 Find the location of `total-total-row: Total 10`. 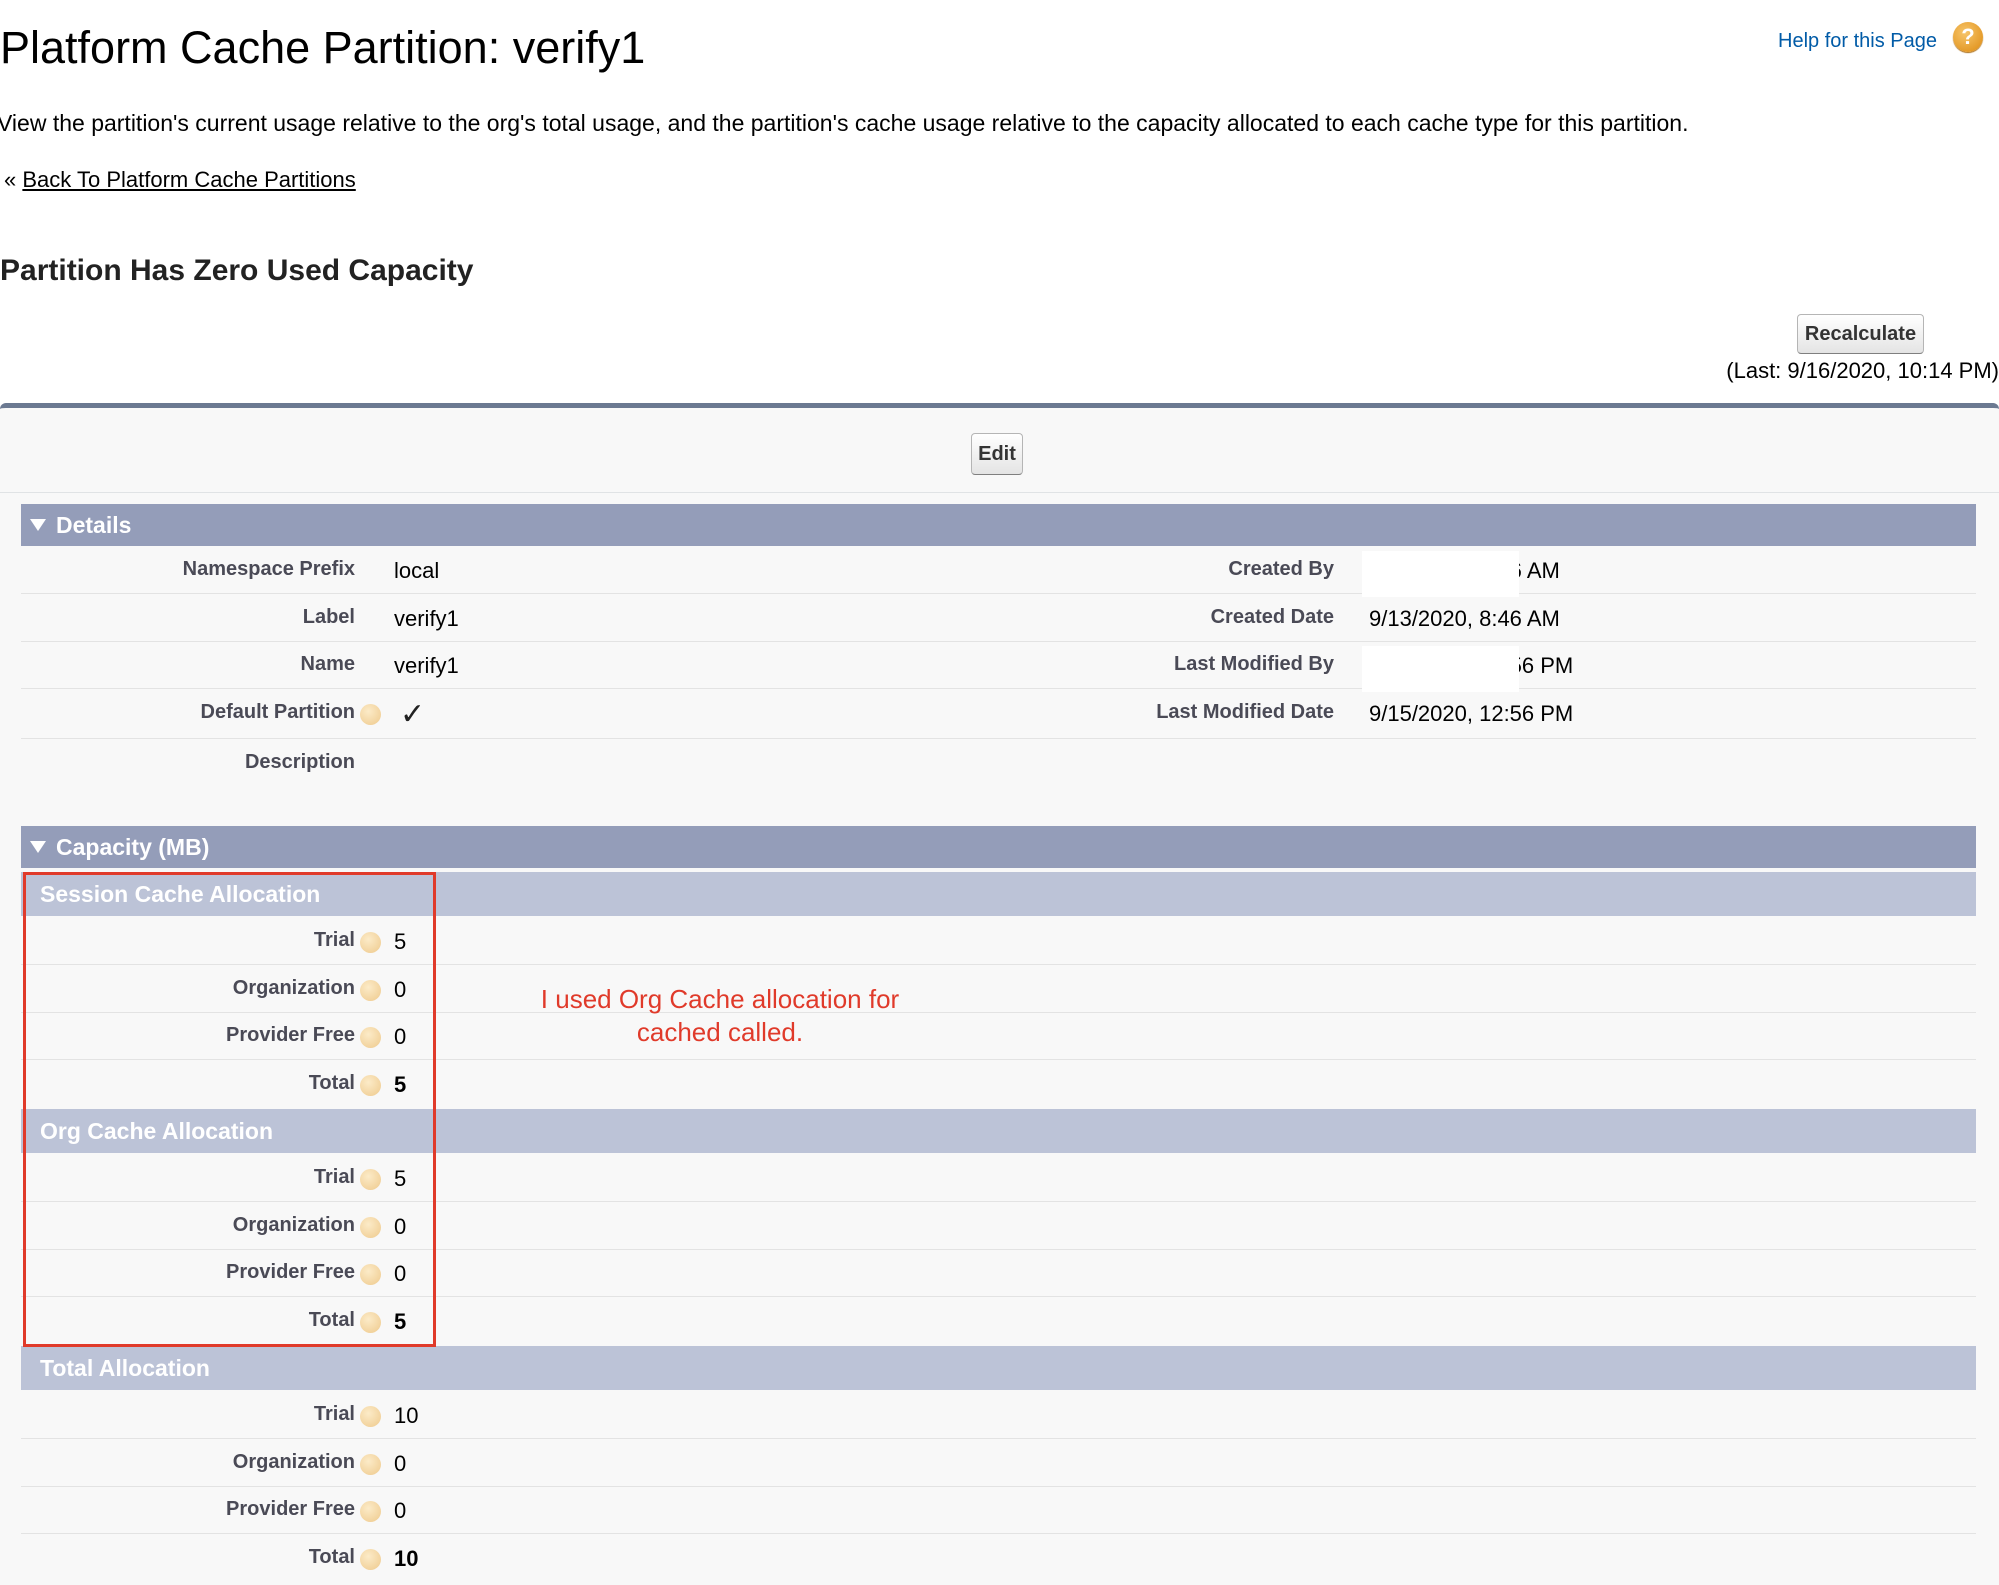

total-total-row: Total 10 is located at coordinates (998, 1557).